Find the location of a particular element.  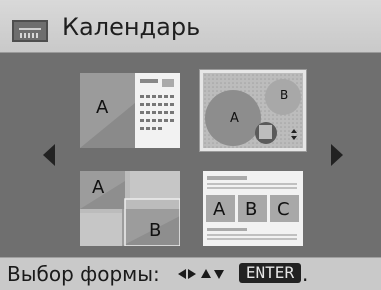

enter-key-icon: ENTER is located at coordinates (270, 273).